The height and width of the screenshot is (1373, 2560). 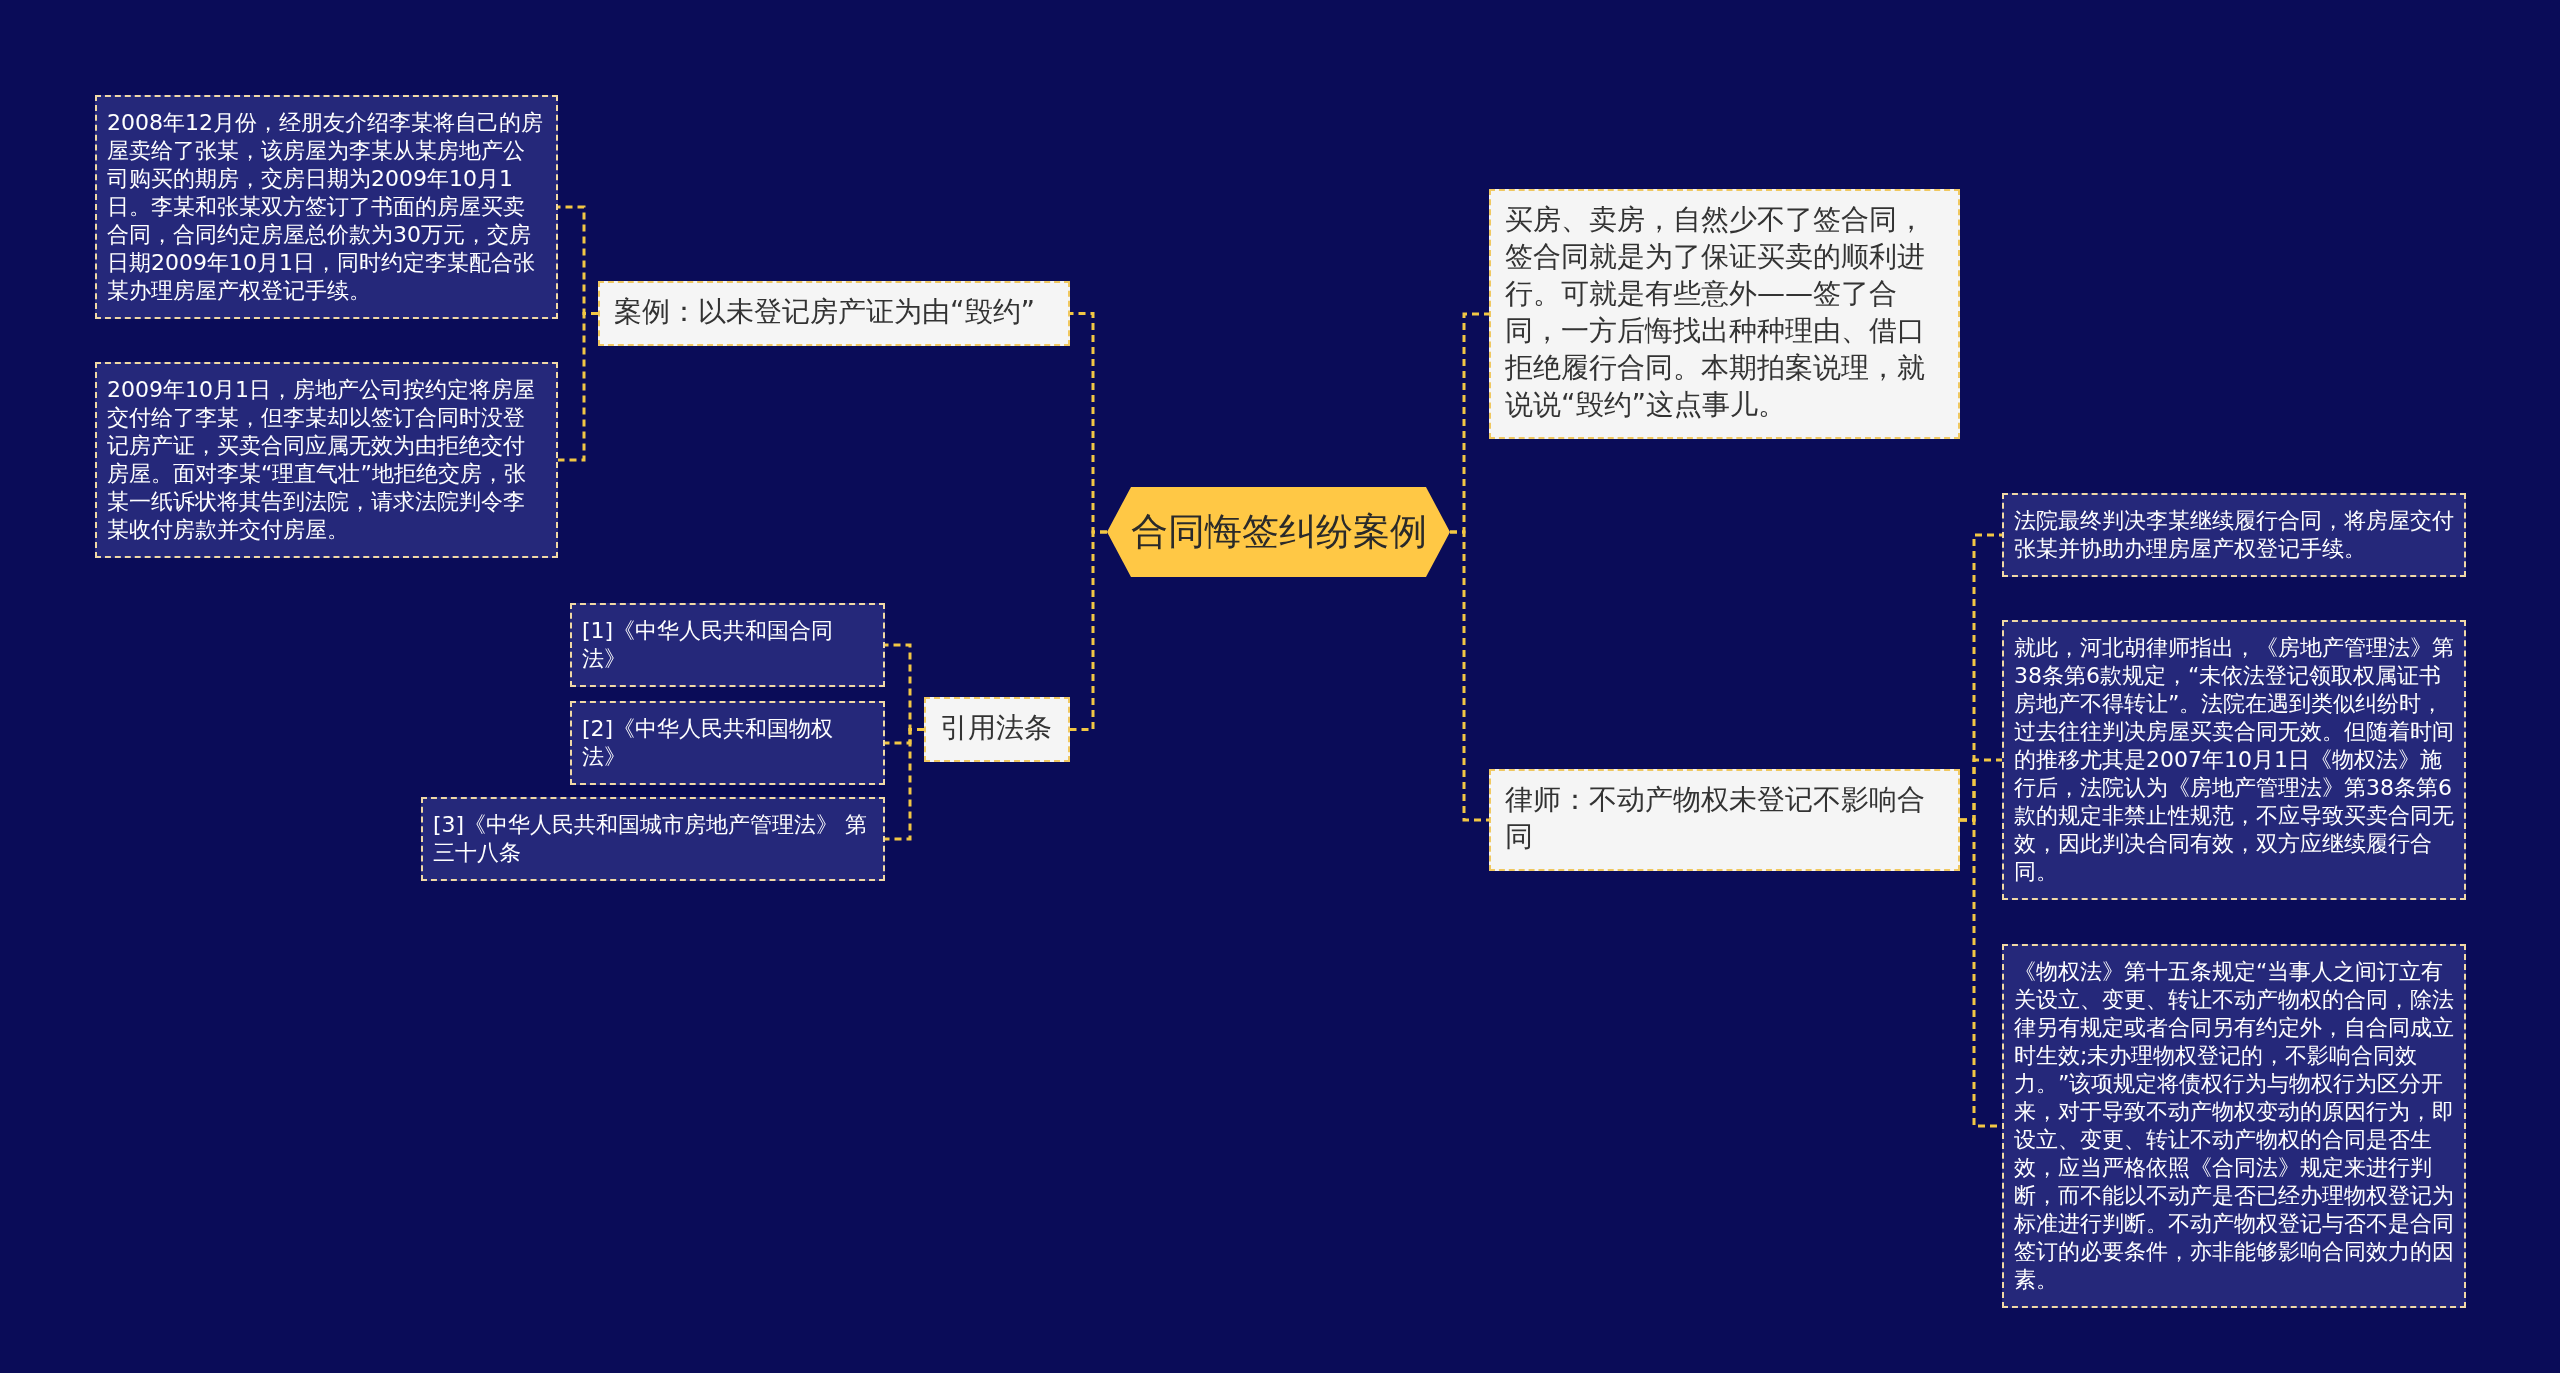 I want to click on topic-node: 案例：以未登记房产证为由“毁约”, so click(x=834, y=313).